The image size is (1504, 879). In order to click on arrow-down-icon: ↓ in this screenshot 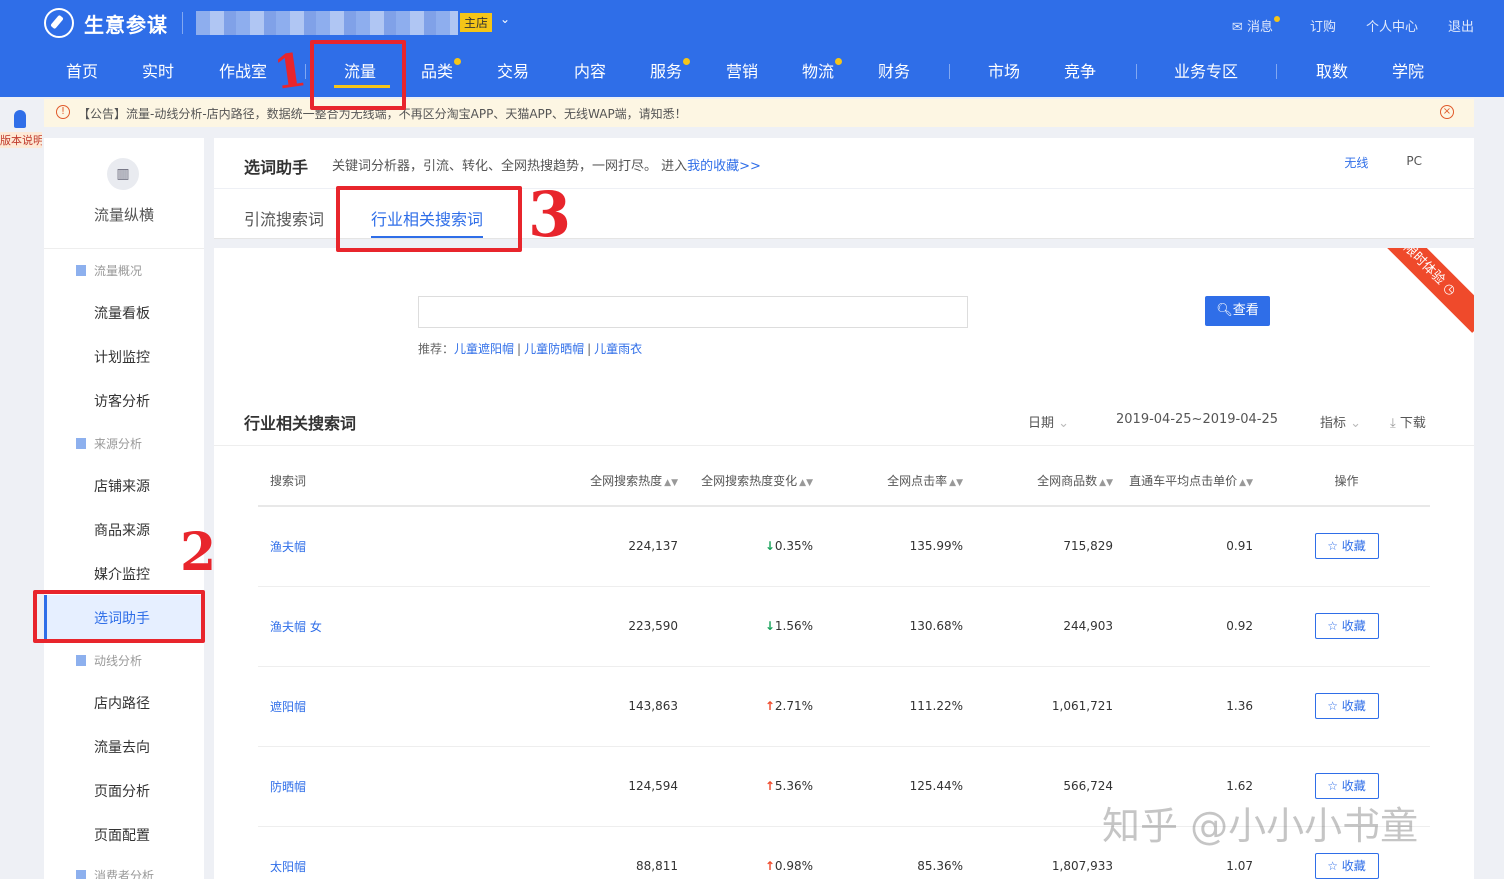, I will do `click(769, 626)`.